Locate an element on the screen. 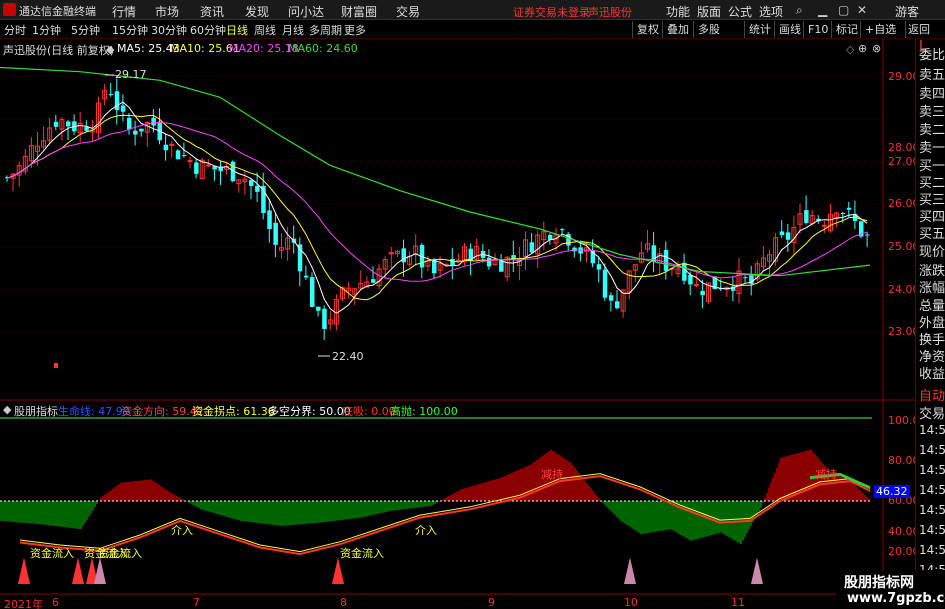 This screenshot has height=609, width=945. indicator-current-value: 46.32 is located at coordinates (892, 491).